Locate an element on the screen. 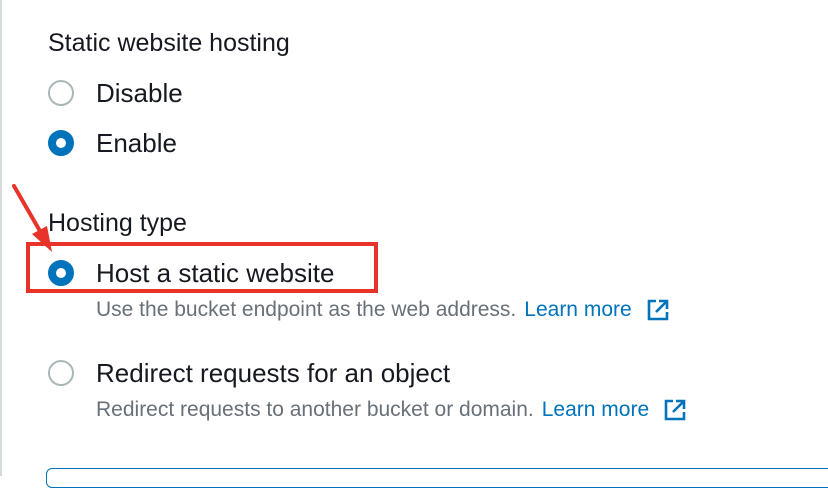  learn-more-link-host: Learn more is located at coordinates (577, 310).